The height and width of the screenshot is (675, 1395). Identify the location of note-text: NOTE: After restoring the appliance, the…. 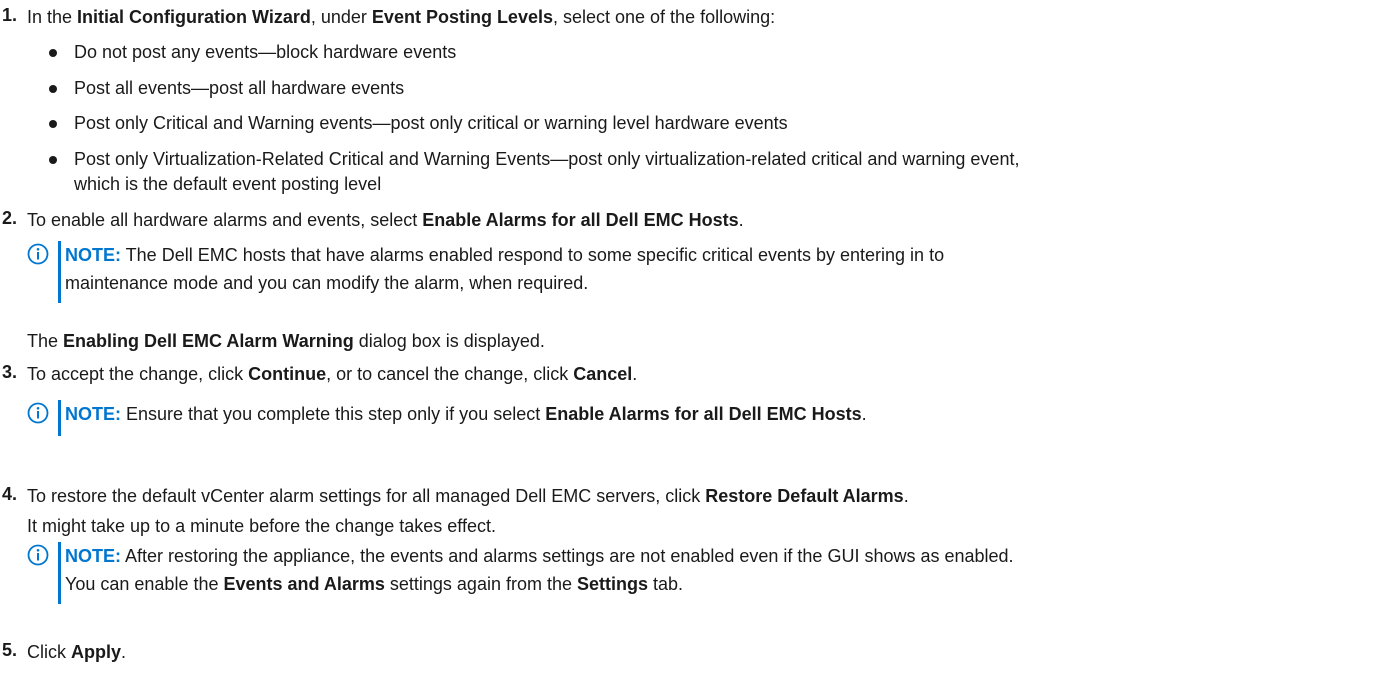
(539, 570).